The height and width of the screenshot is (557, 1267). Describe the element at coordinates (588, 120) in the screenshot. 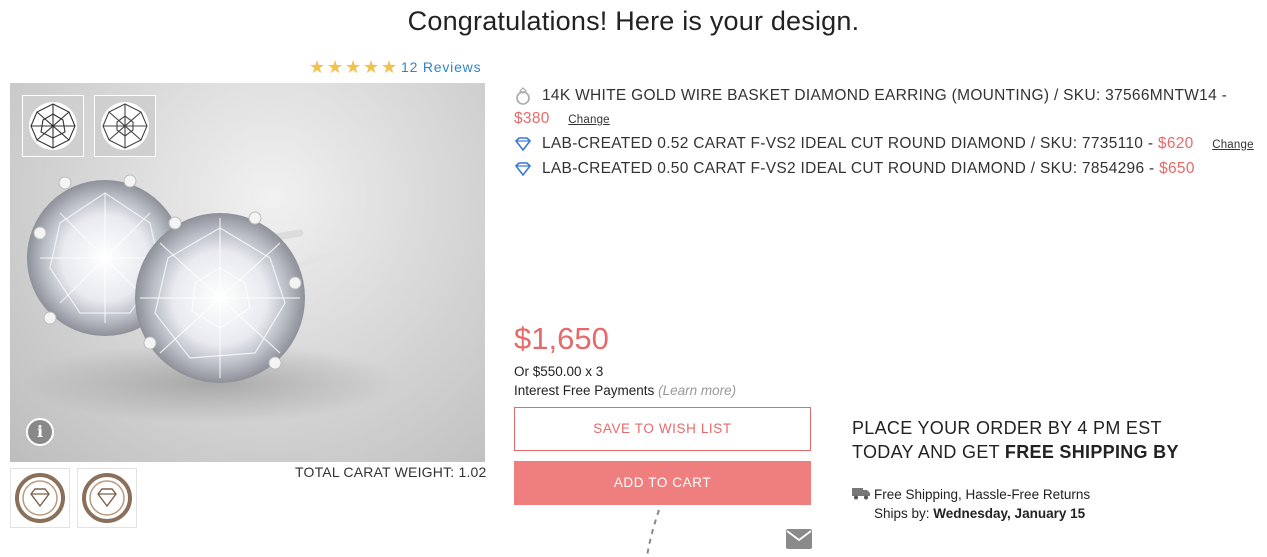

I see `change-setting-link: Change` at that location.